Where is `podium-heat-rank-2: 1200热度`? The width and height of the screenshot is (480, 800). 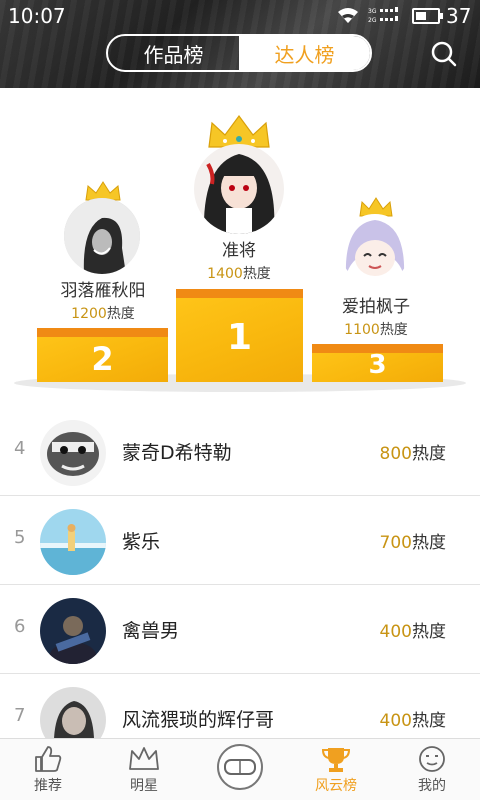
podium-heat-rank-2: 1200热度 is located at coordinates (103, 314).